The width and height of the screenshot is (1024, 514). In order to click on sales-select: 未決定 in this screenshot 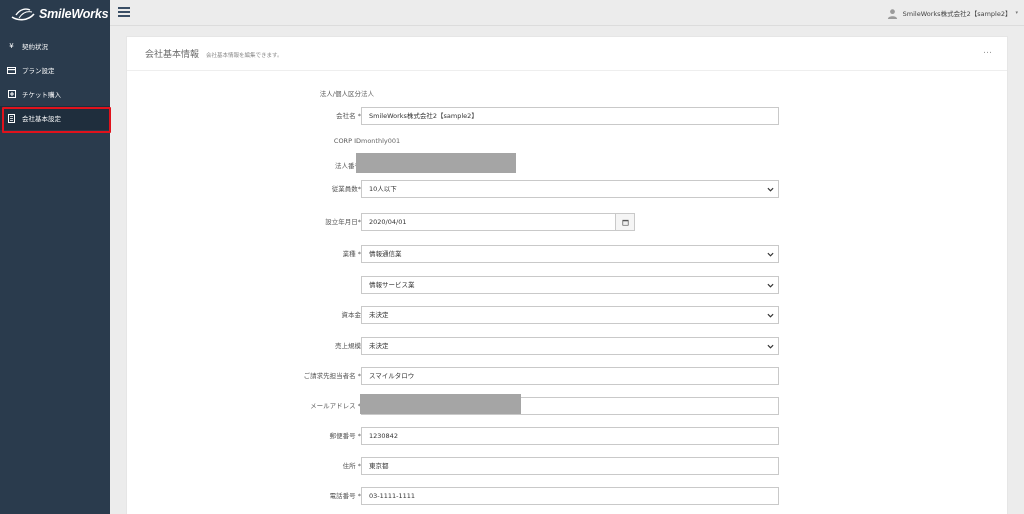, I will do `click(570, 346)`.